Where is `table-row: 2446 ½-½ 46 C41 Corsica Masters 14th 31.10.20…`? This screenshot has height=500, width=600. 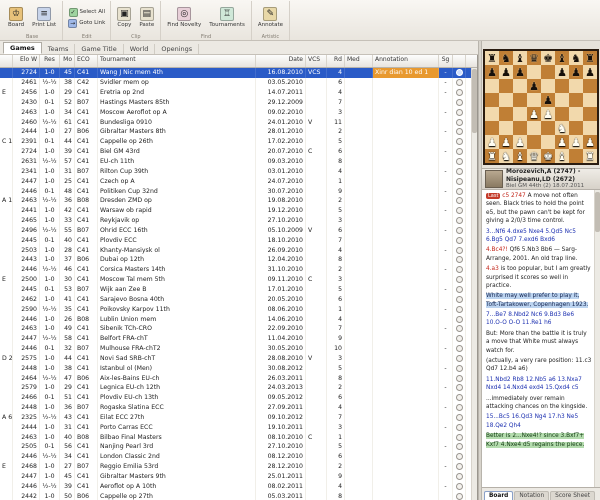
table-row: 2446 ½-½ 46 C41 Corsica Masters 14th 31.10.20… is located at coordinates (238, 269).